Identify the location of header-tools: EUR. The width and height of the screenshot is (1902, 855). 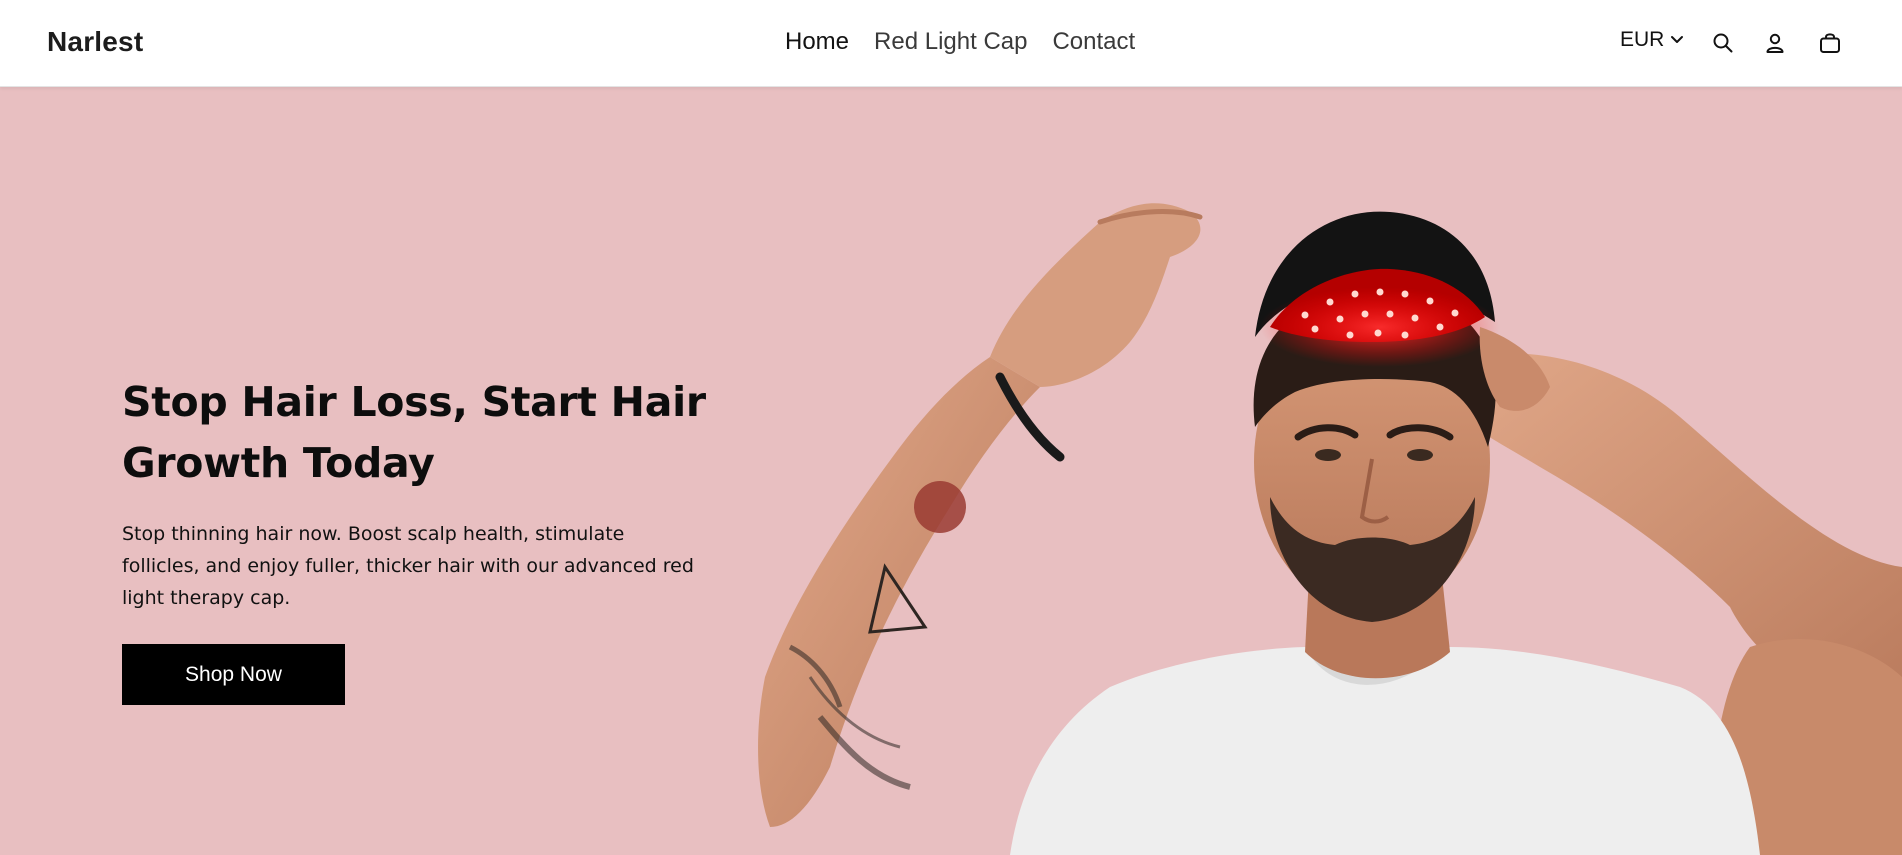
(1737, 43).